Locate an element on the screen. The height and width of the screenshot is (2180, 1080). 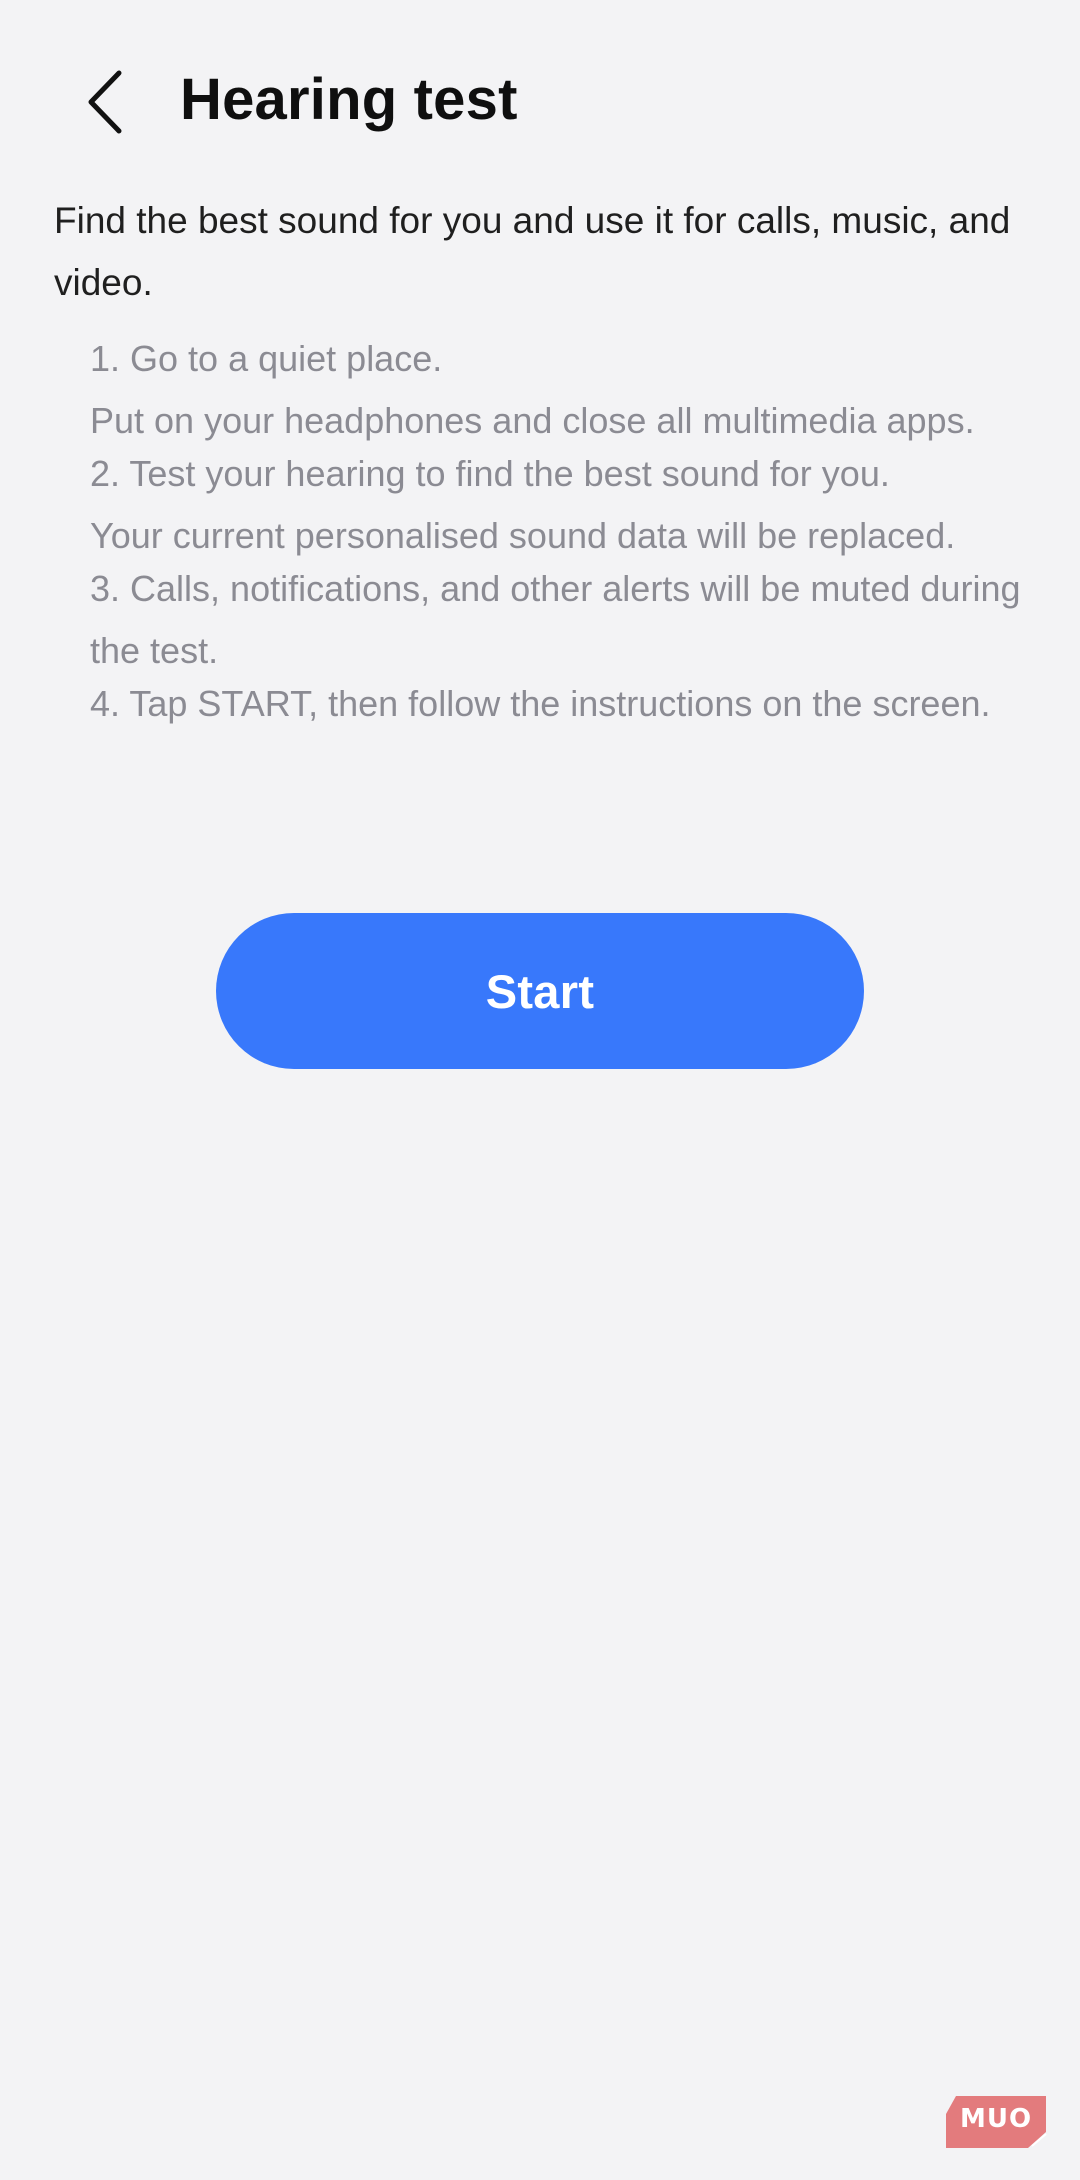
page-title: Hearing test is located at coordinates (349, 99).